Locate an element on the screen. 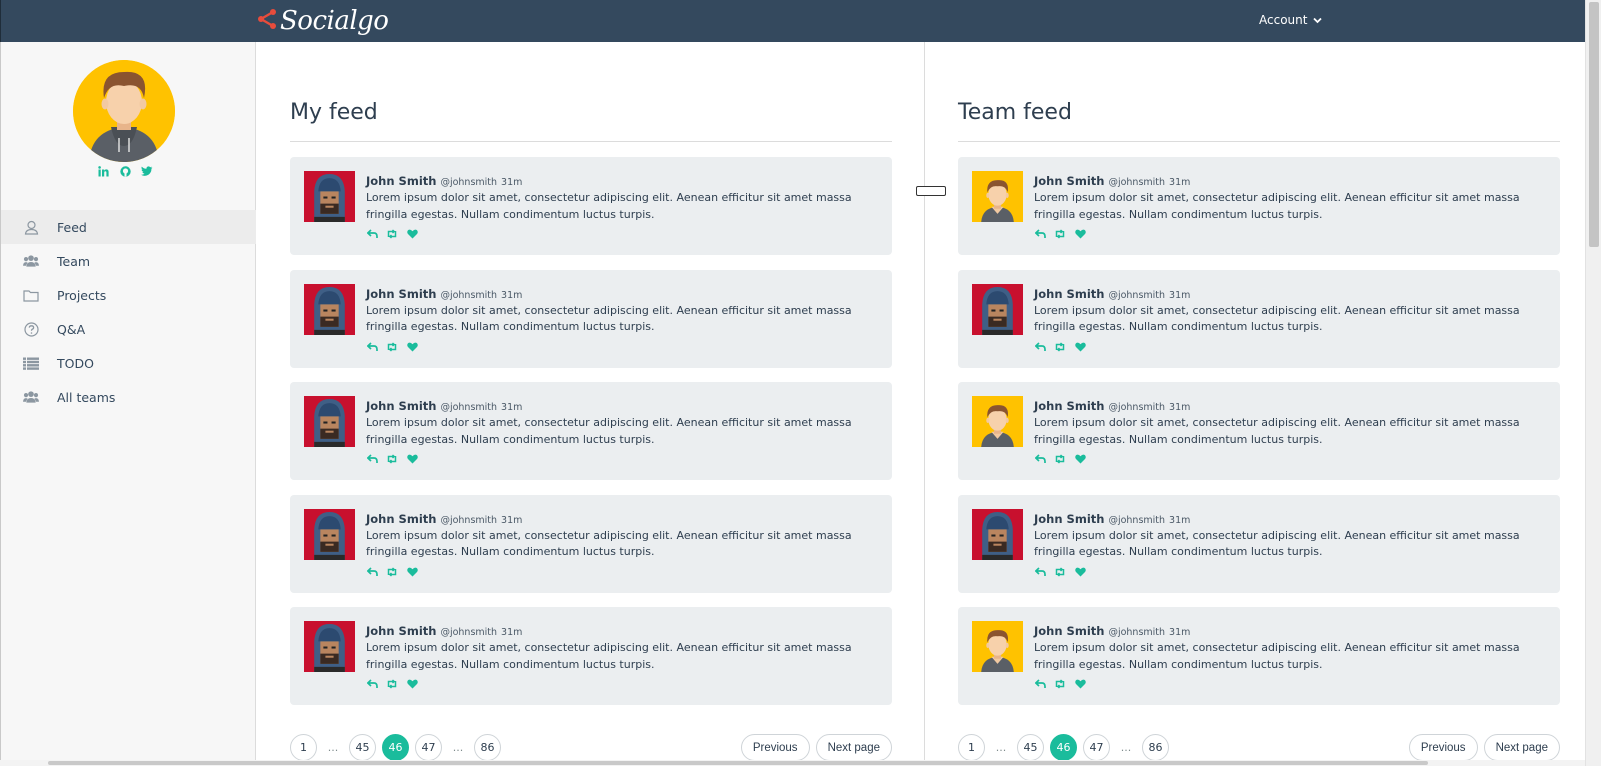 This screenshot has width=1601, height=766. profile-avatar is located at coordinates (124, 111).